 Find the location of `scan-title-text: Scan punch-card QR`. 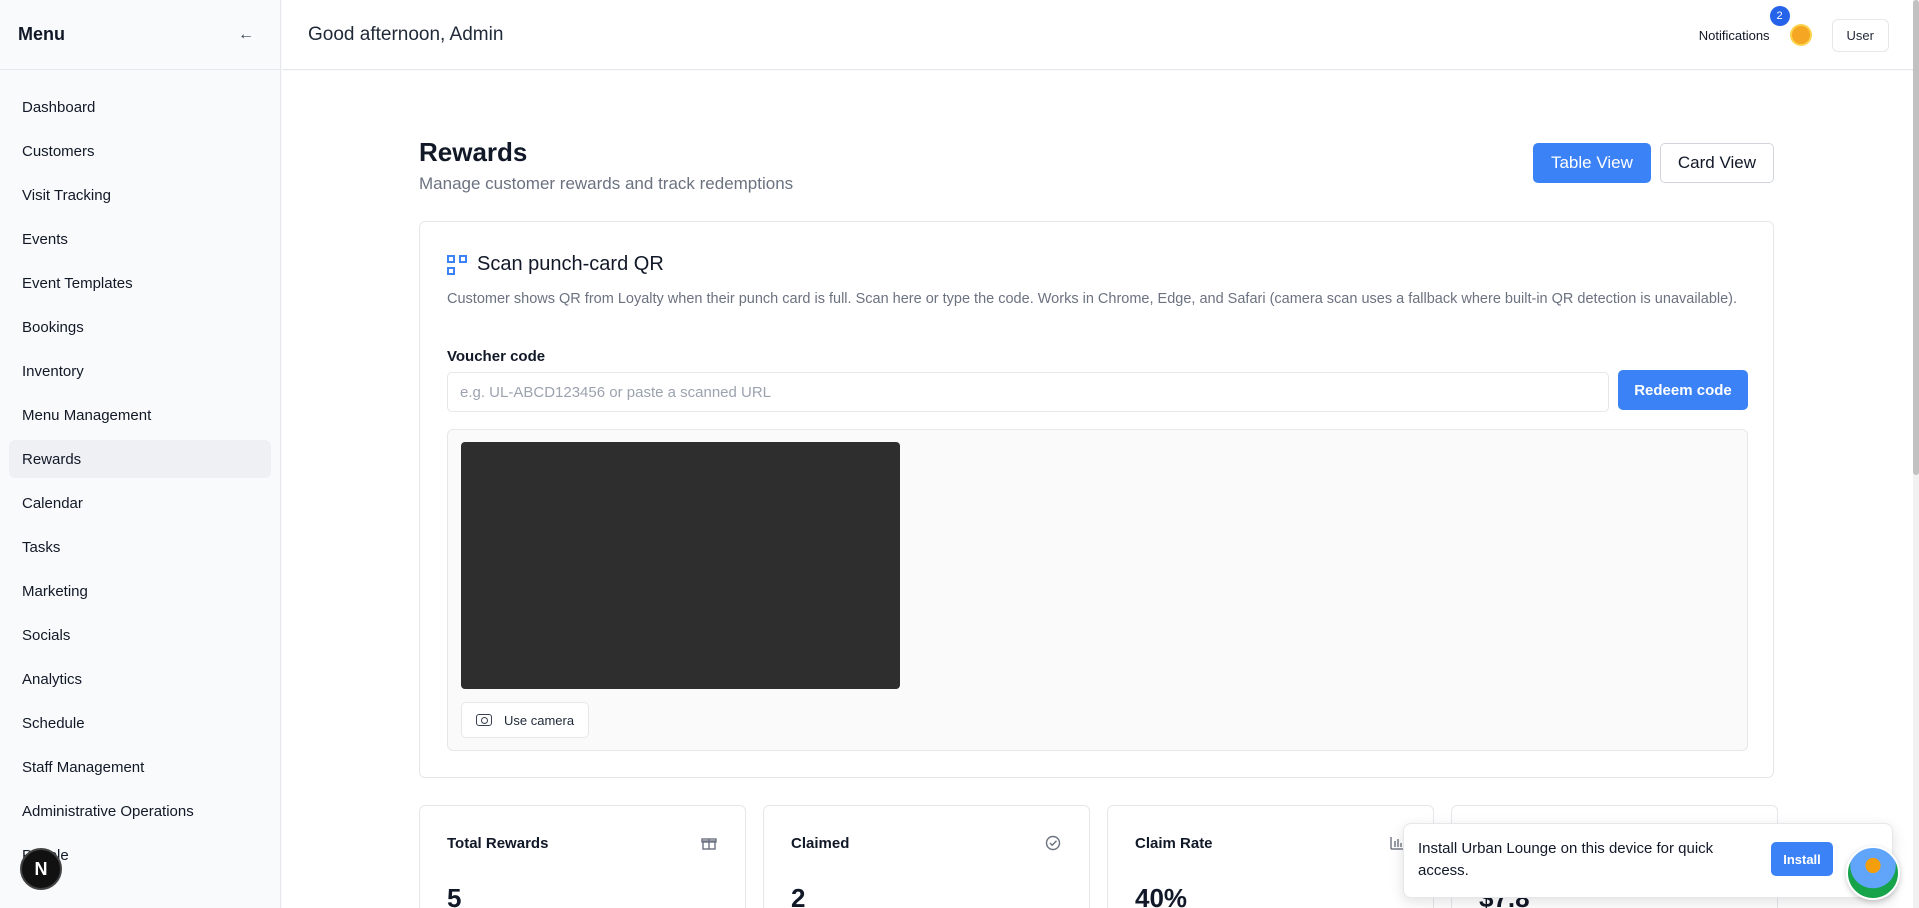

scan-title-text: Scan punch-card QR is located at coordinates (570, 264).